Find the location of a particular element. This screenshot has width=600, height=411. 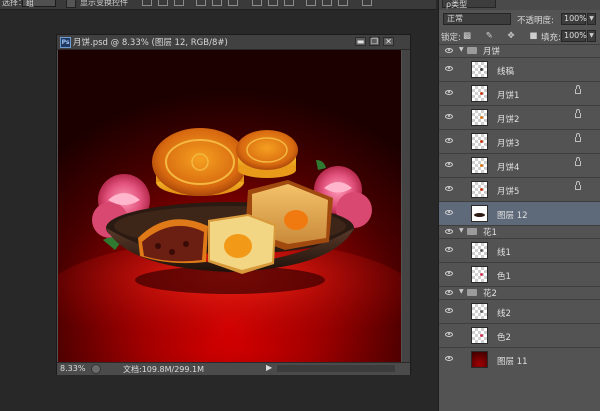

layer-name: 月饼1 is located at coordinates (508, 96).